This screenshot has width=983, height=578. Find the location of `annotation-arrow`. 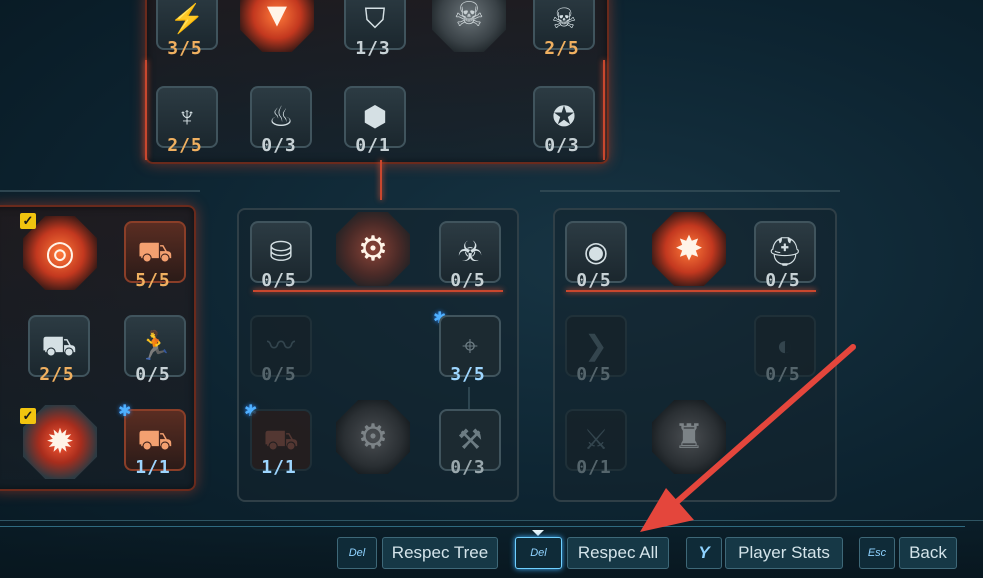

annotation-arrow is located at coordinates (748, 438).